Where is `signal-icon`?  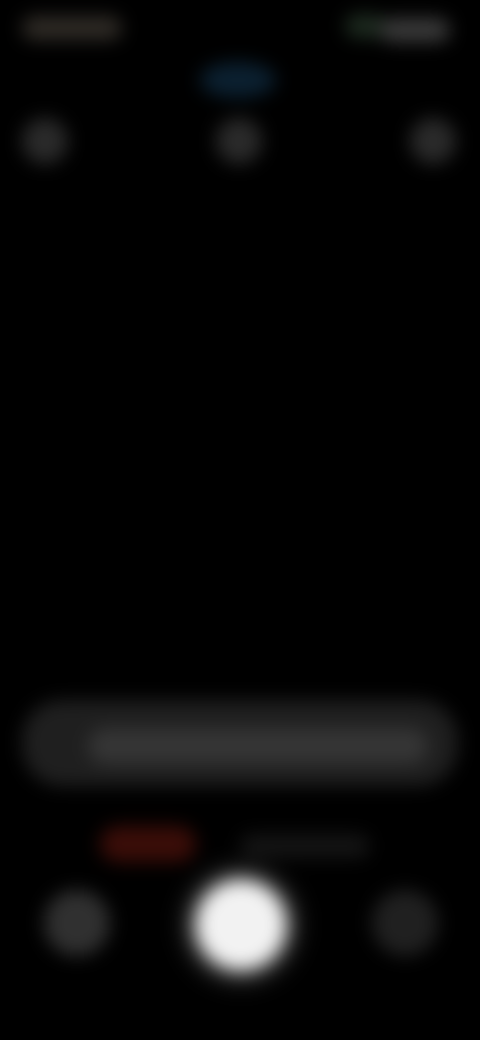 signal-icon is located at coordinates (365, 26).